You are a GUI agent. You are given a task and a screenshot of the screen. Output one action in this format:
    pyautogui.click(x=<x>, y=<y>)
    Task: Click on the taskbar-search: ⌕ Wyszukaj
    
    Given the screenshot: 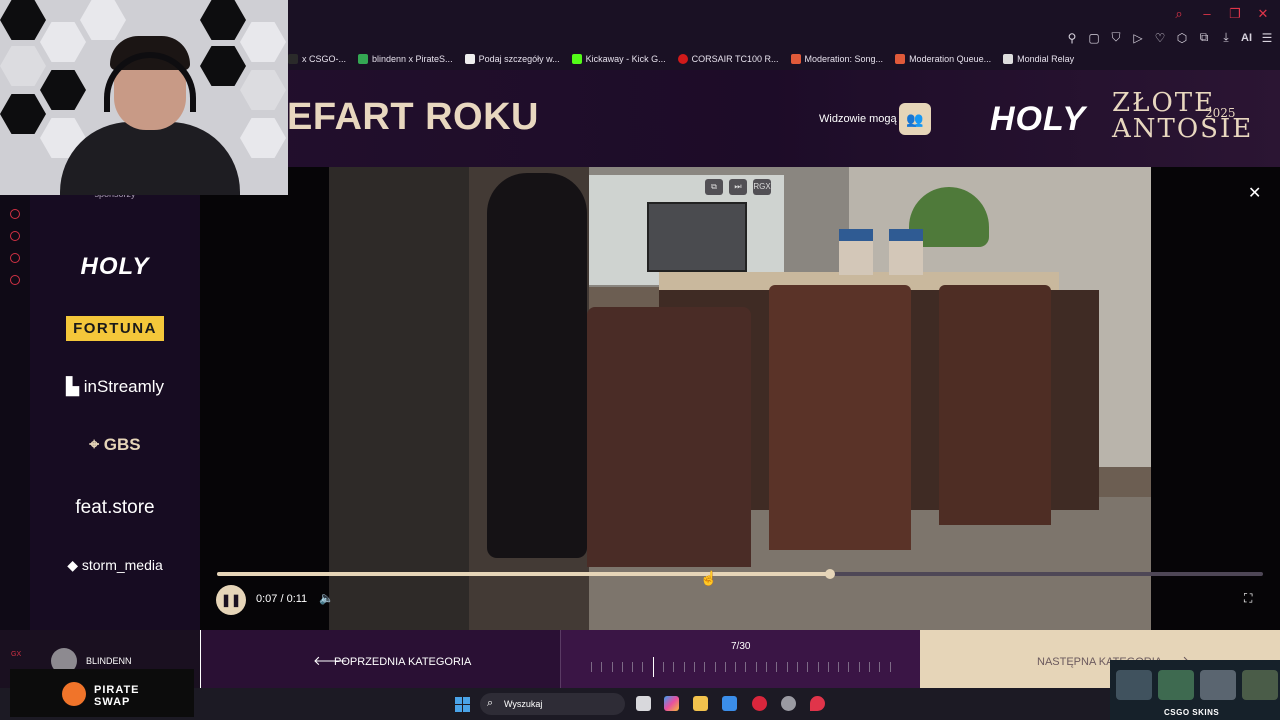 What is the action you would take?
    pyautogui.click(x=552, y=704)
    